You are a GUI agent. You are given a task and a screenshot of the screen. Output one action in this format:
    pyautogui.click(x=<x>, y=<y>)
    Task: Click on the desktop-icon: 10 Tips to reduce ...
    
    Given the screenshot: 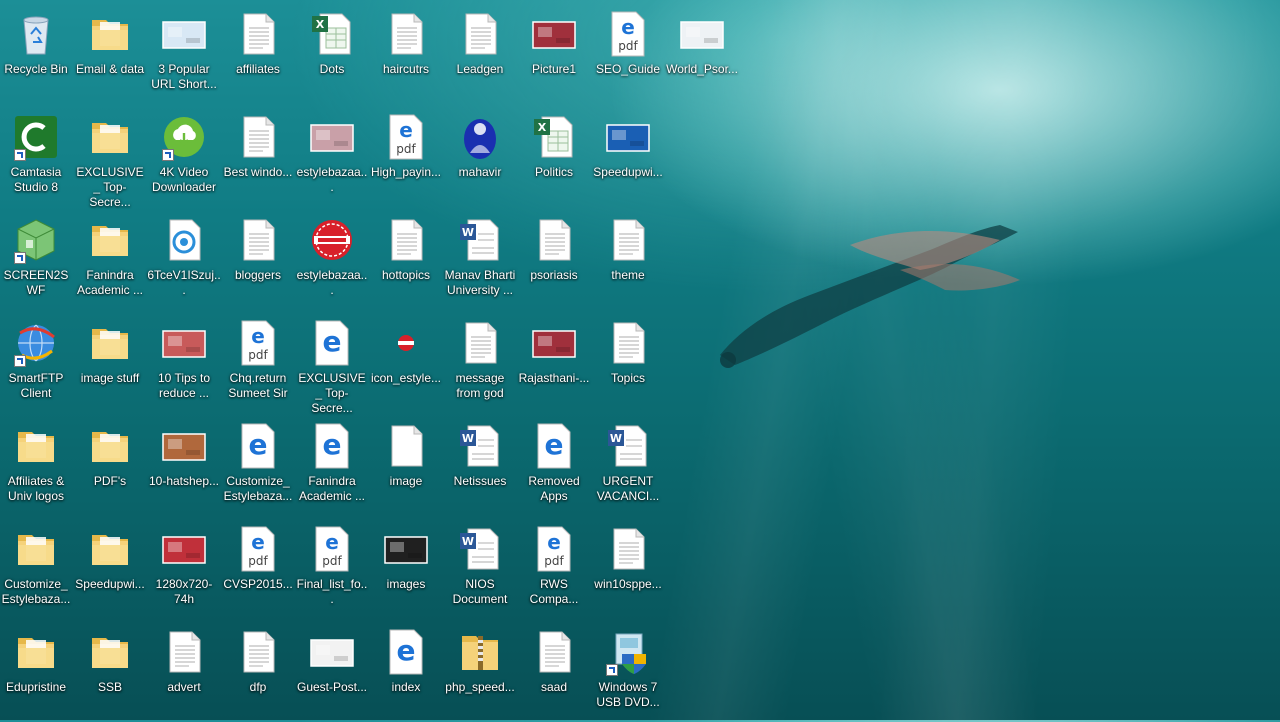 What is the action you would take?
    pyautogui.click(x=184, y=363)
    